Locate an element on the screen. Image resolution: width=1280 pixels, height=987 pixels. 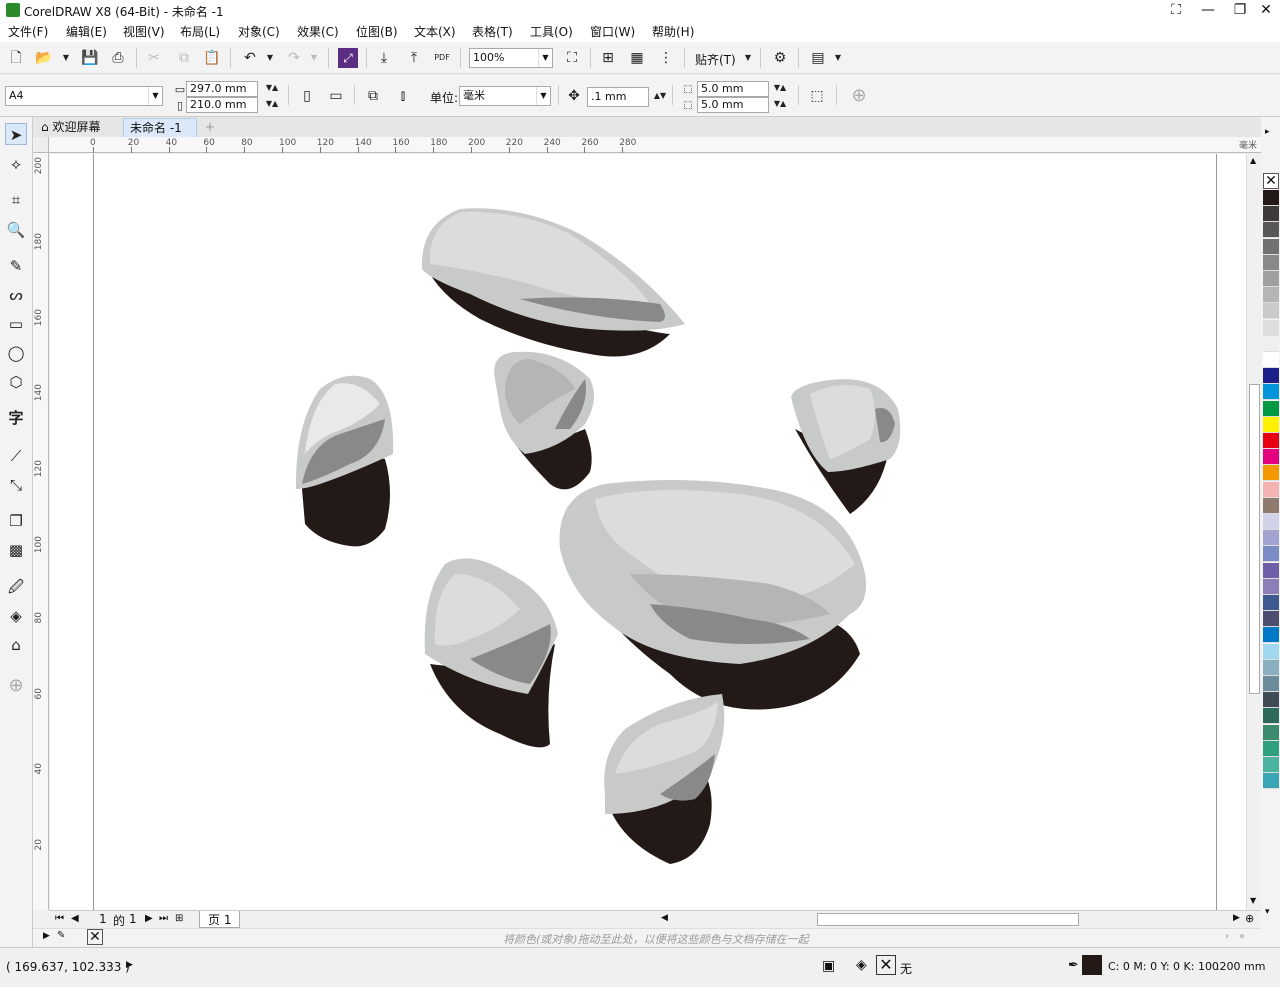
no-fill-swatch: ✕ is located at coordinates (1271, 181).